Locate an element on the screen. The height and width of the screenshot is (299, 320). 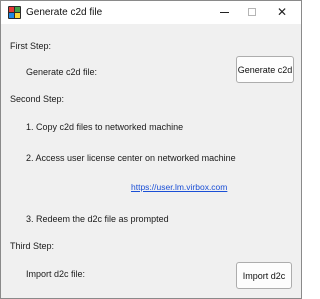
license-center-link: https://user.lm.virbox.com is located at coordinates (179, 187).